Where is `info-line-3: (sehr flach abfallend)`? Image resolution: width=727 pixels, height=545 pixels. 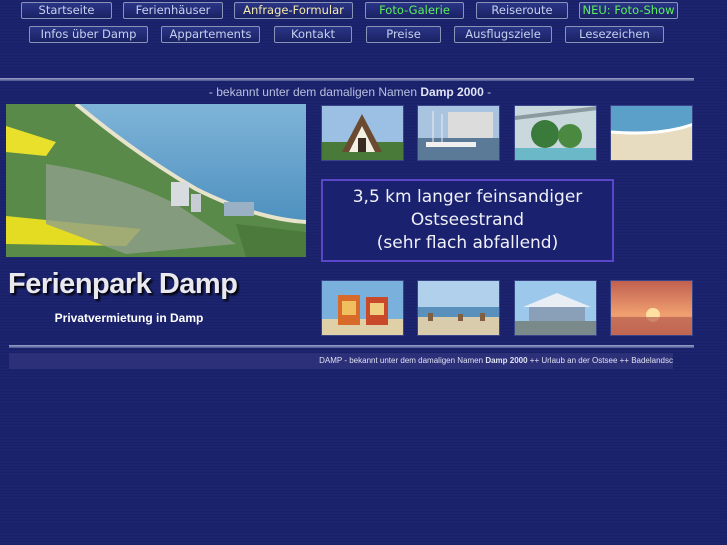
info-line-3: (sehr flach abfallend) is located at coordinates (467, 243).